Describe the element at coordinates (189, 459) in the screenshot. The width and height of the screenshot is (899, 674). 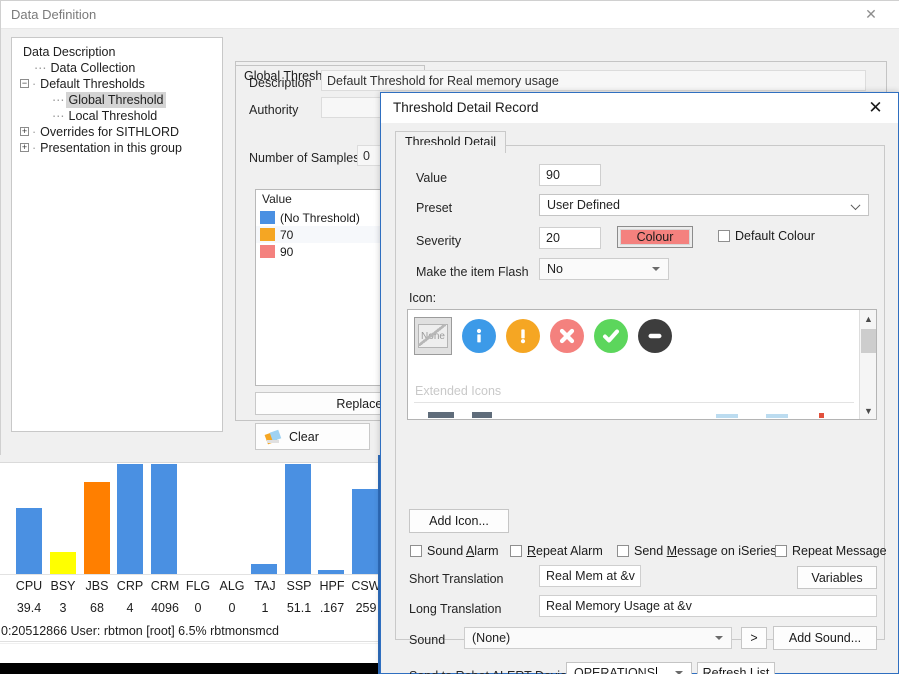
I see `chart-topbar` at that location.